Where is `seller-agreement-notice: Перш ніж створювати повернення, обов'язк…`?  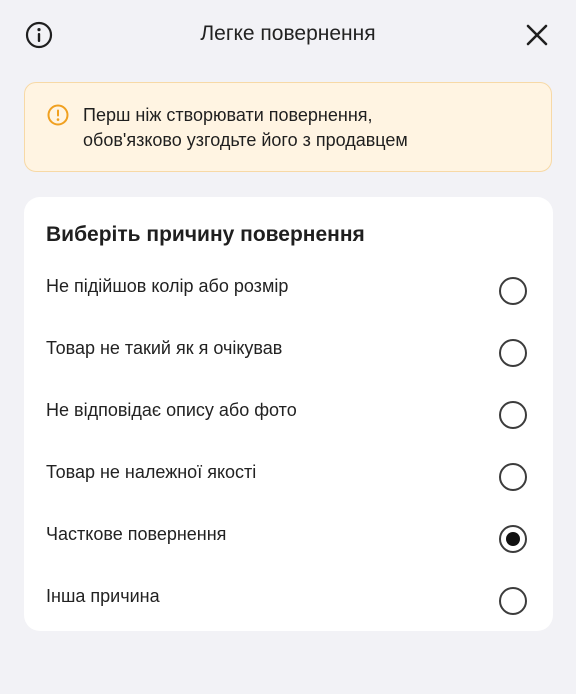 seller-agreement-notice: Перш ніж створювати повернення, обов'язк… is located at coordinates (288, 127).